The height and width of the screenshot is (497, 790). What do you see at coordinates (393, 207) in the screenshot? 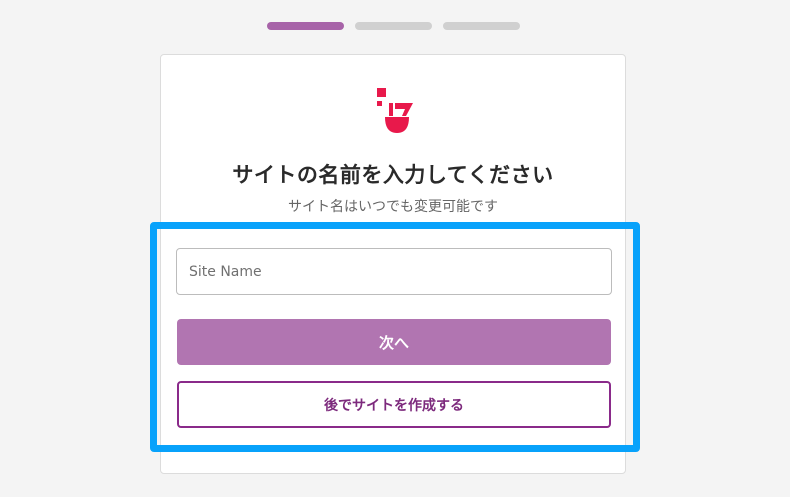
I see `page-subtitle: サイト名はいつでも変更可能です` at bounding box center [393, 207].